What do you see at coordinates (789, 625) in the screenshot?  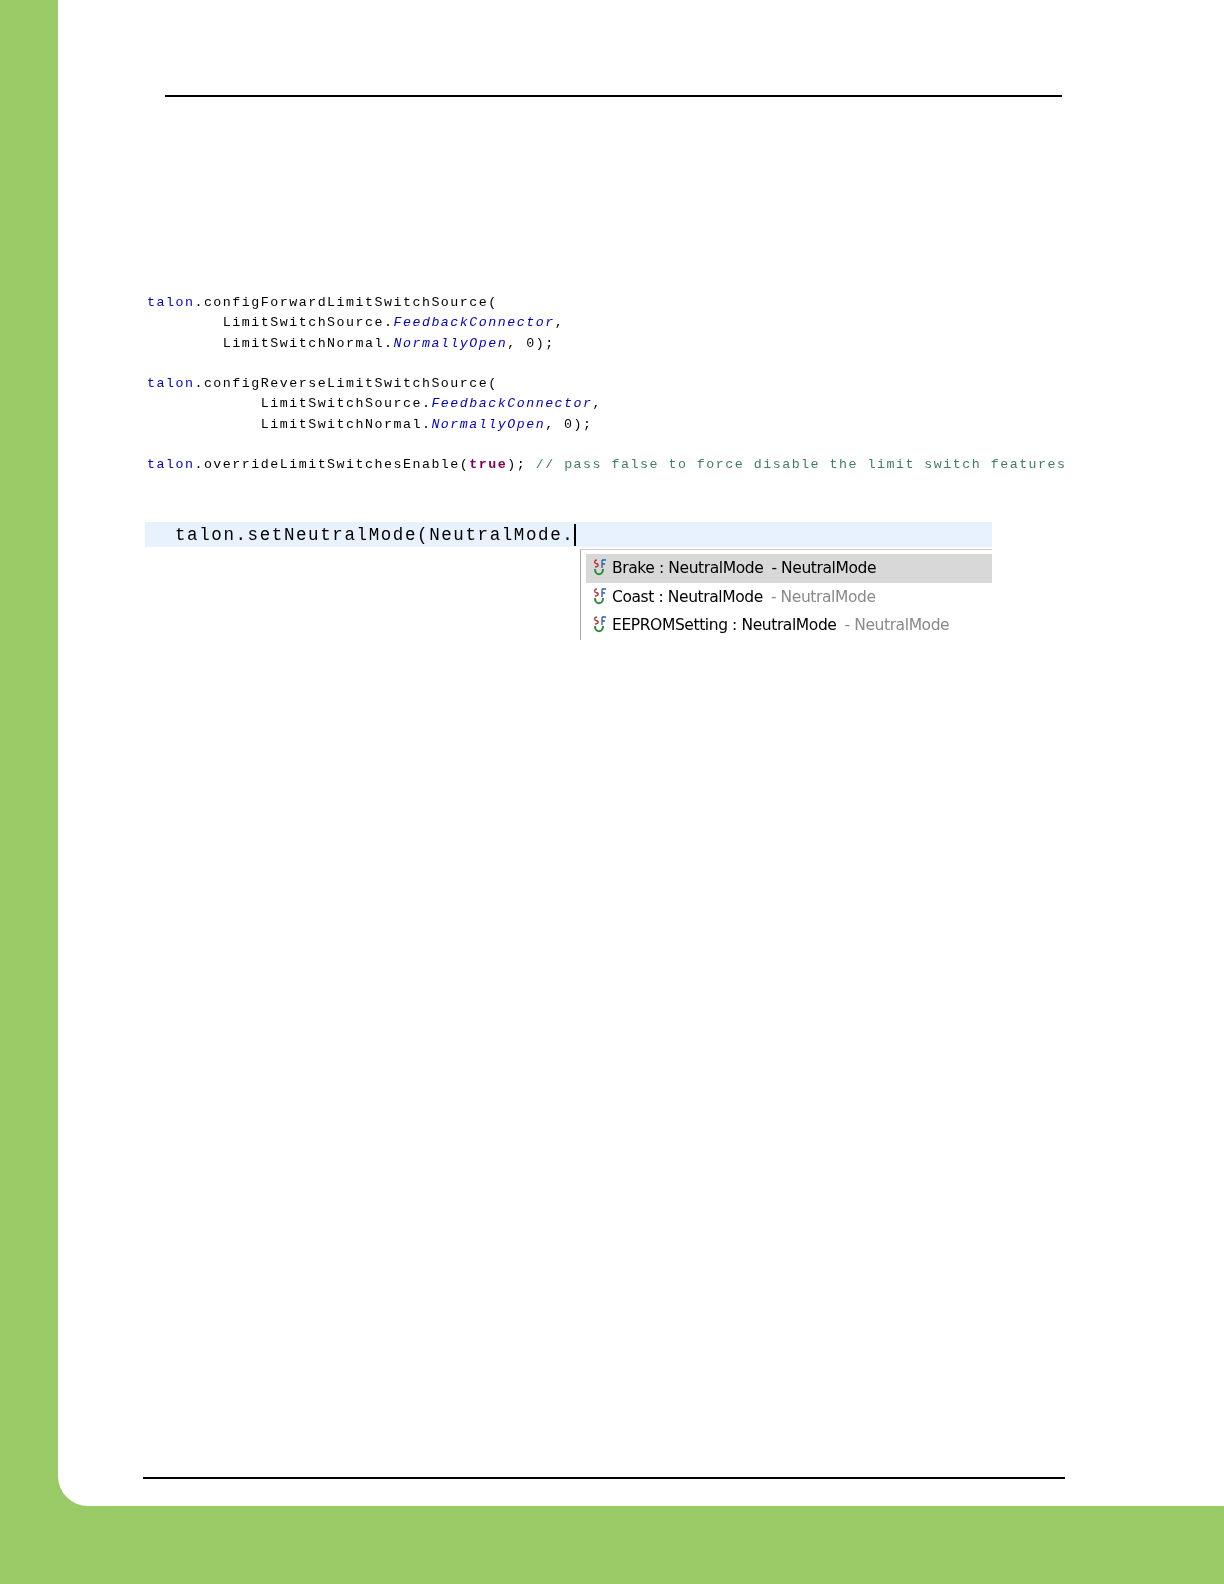 I see `completion-item: EEPROMSetting : NeutralMode - NeutralMode` at bounding box center [789, 625].